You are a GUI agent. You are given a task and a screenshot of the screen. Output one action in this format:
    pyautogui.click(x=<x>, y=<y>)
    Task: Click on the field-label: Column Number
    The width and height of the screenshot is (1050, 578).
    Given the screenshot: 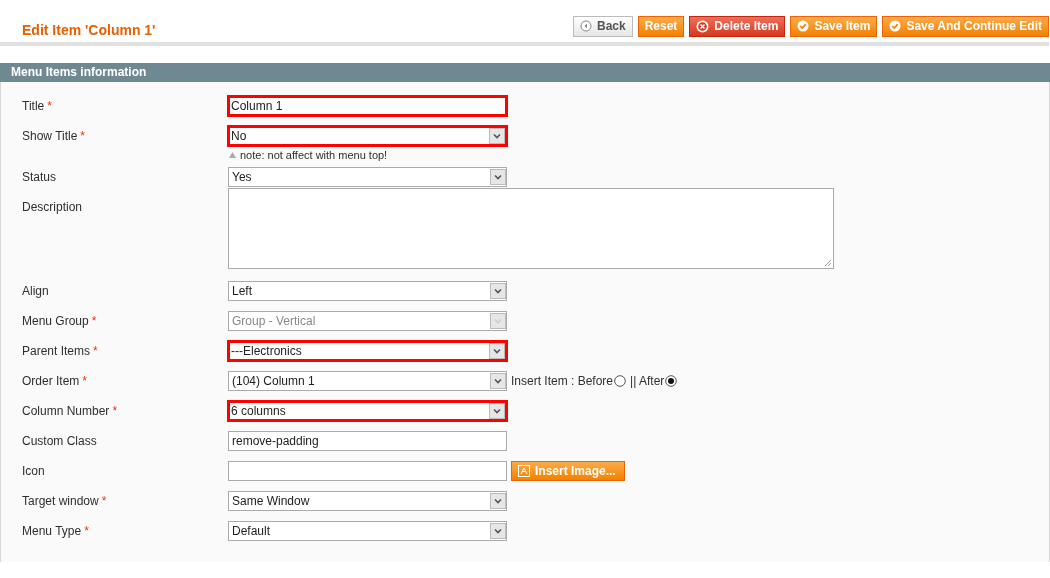 What is the action you would take?
    pyautogui.click(x=66, y=411)
    